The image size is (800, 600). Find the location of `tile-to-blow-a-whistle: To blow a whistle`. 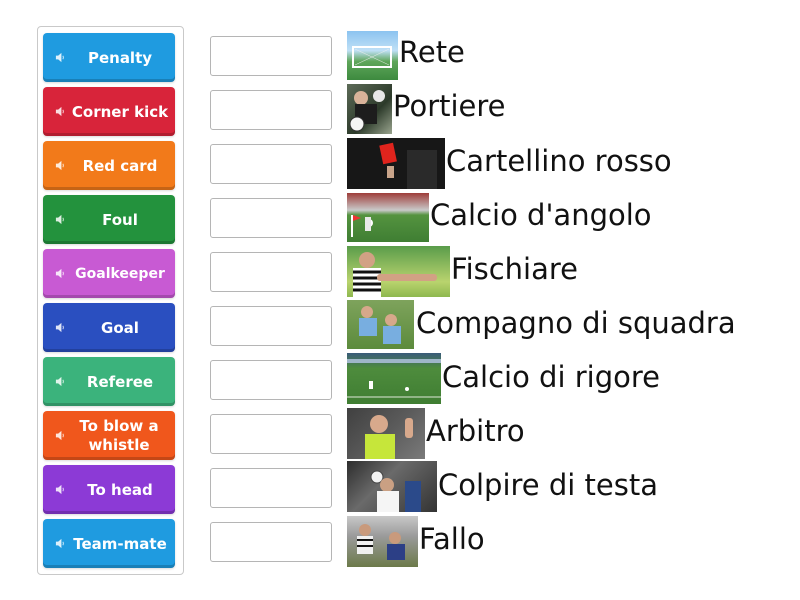

tile-to-blow-a-whistle: To blow a whistle is located at coordinates (109, 435).